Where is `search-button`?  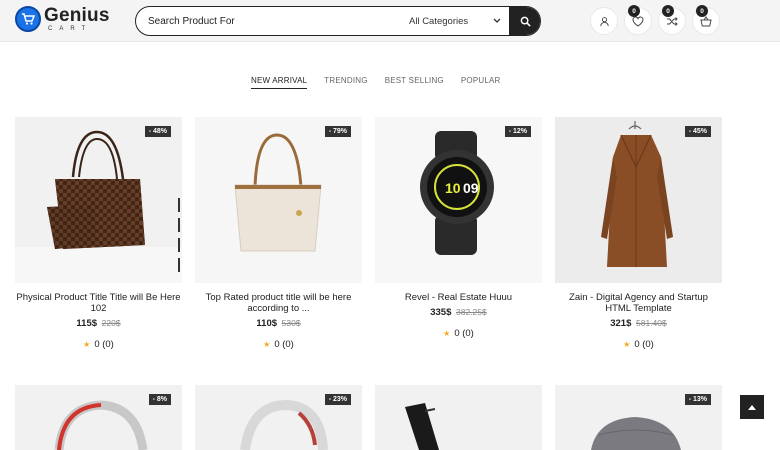 search-button is located at coordinates (524, 21).